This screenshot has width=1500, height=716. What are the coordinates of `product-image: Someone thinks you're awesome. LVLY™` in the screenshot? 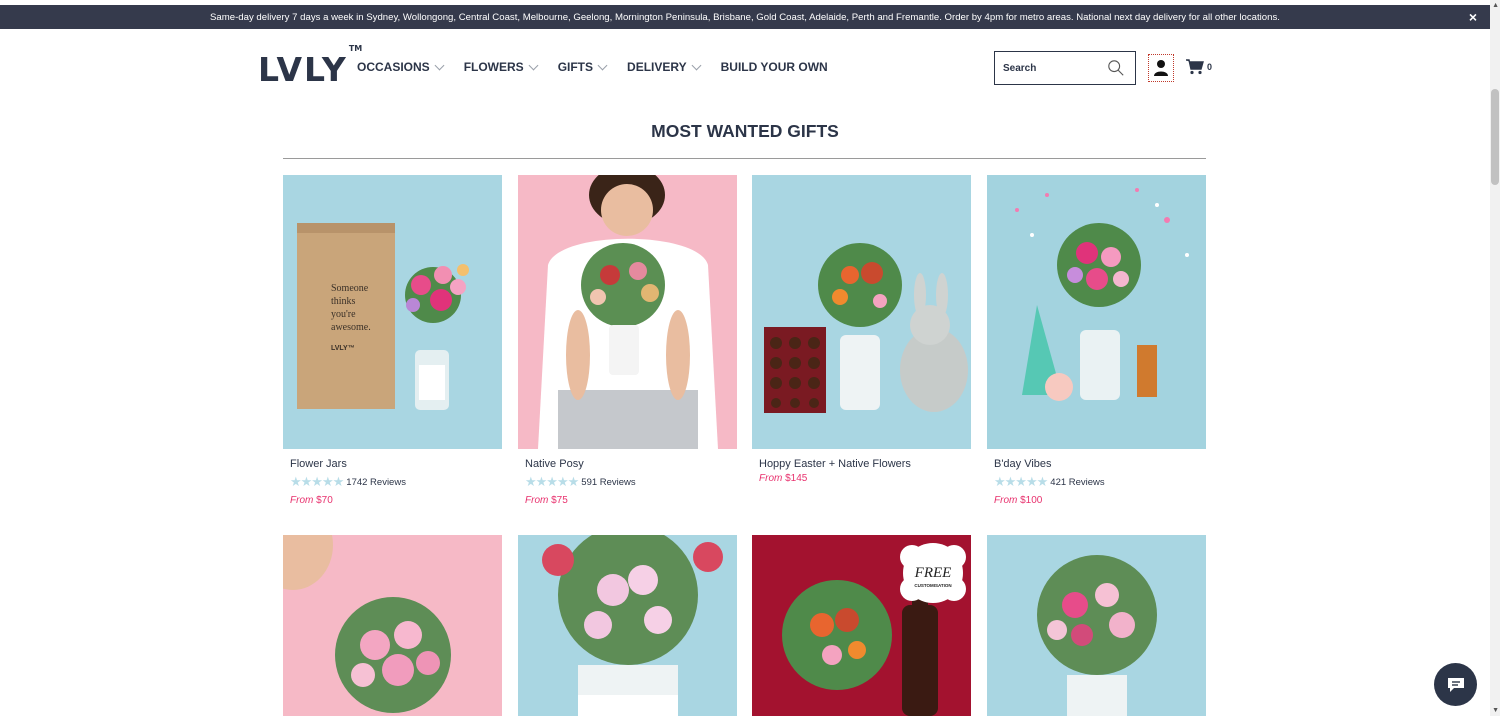 It's located at (392, 312).